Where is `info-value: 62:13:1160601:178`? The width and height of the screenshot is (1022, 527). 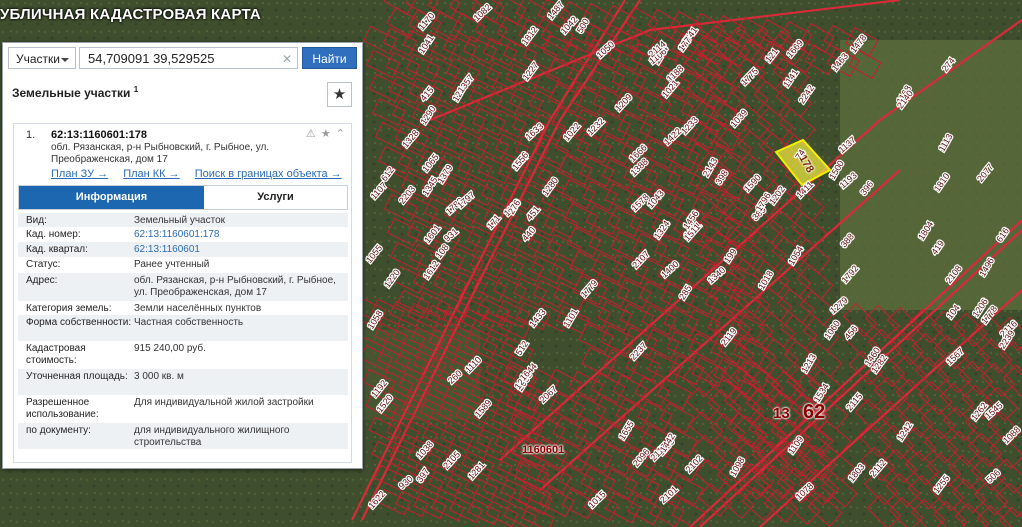
info-value: 62:13:1160601:178 is located at coordinates (239, 235).